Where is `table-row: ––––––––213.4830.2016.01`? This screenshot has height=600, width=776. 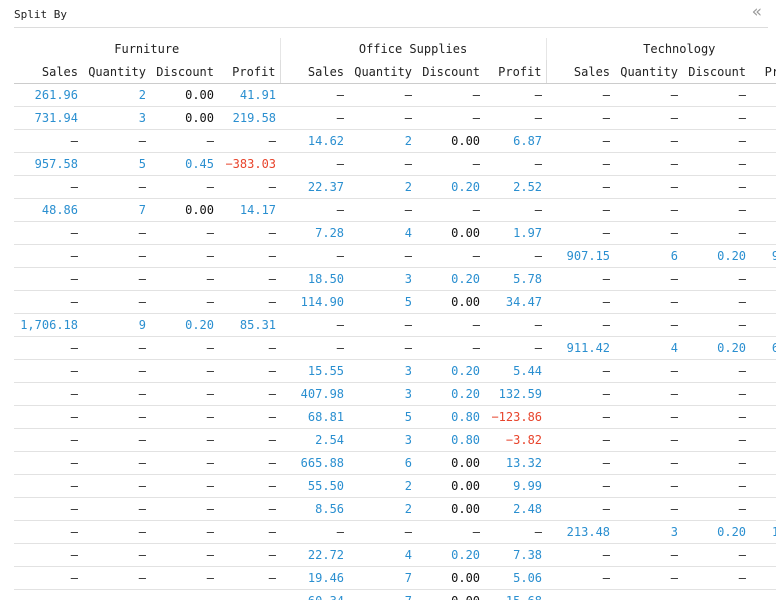 table-row: ––––––––213.4830.2016.01 is located at coordinates (395, 532).